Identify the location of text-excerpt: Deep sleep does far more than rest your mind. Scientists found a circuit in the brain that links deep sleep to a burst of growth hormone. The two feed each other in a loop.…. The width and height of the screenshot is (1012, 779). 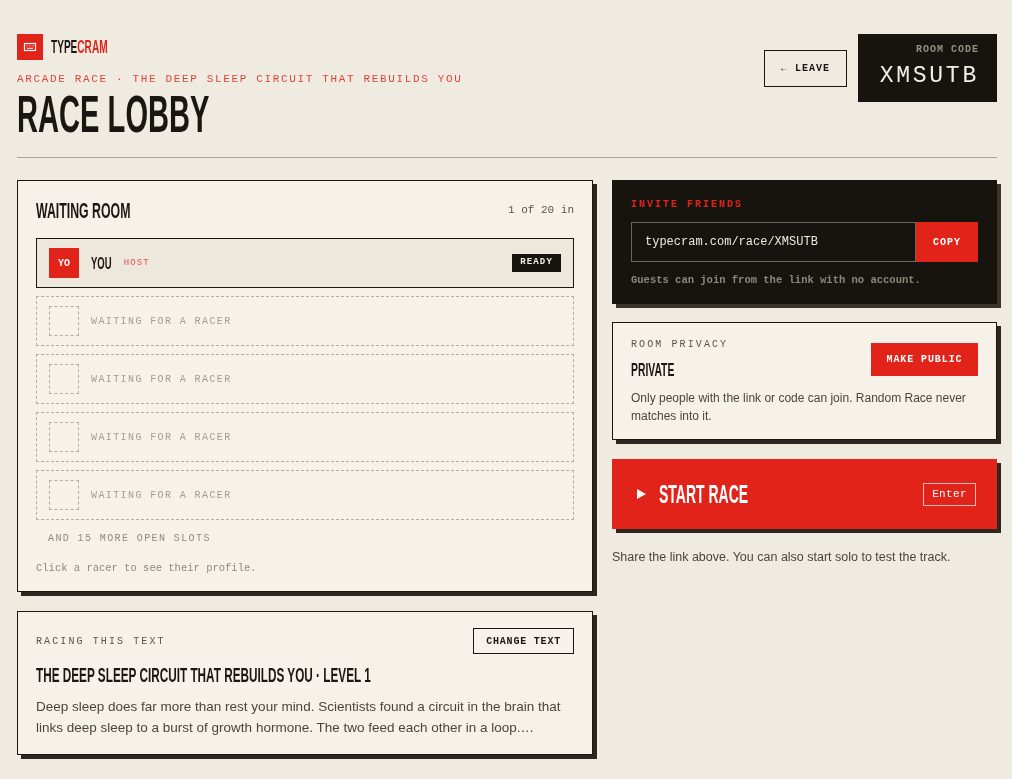
(299, 717).